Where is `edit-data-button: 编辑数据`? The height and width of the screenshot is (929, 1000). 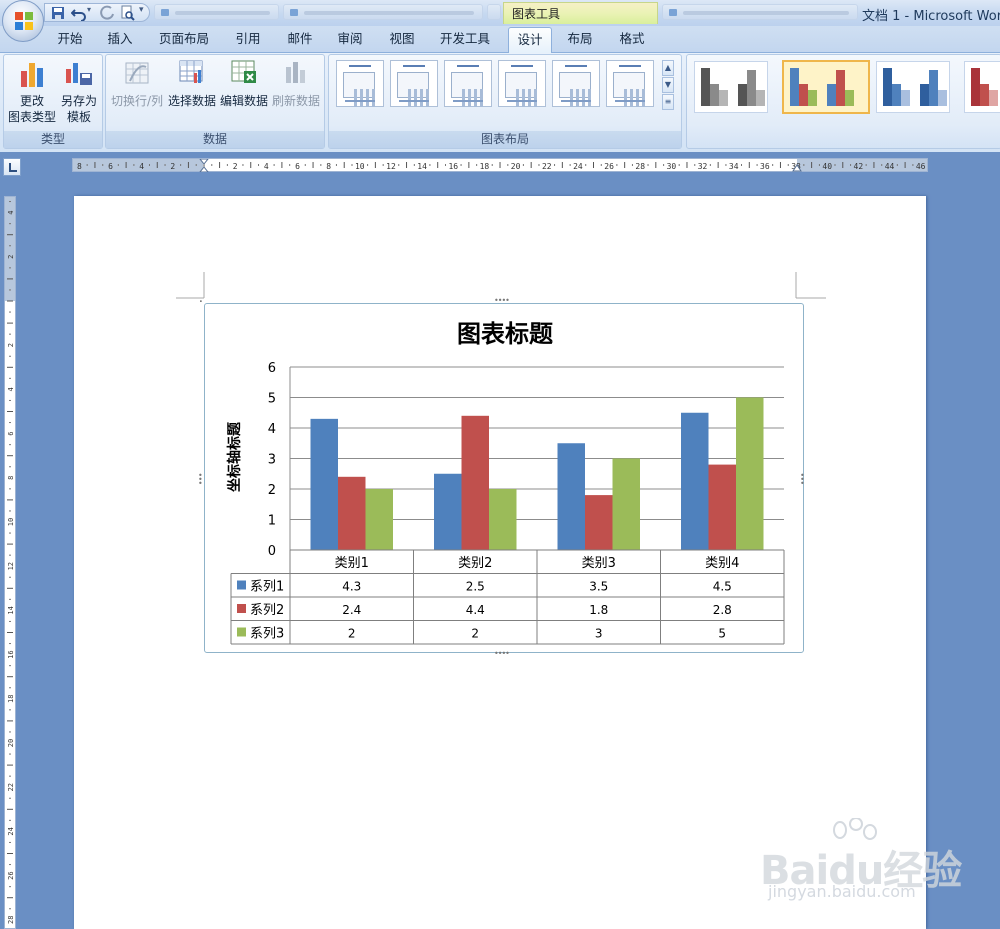 edit-data-button: 编辑数据 is located at coordinates (244, 85).